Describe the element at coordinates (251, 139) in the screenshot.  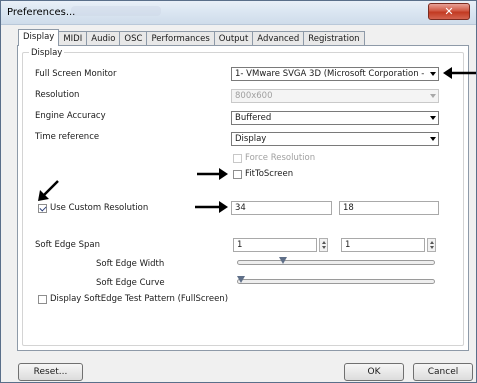
I see `time-reference-value: Display` at that location.